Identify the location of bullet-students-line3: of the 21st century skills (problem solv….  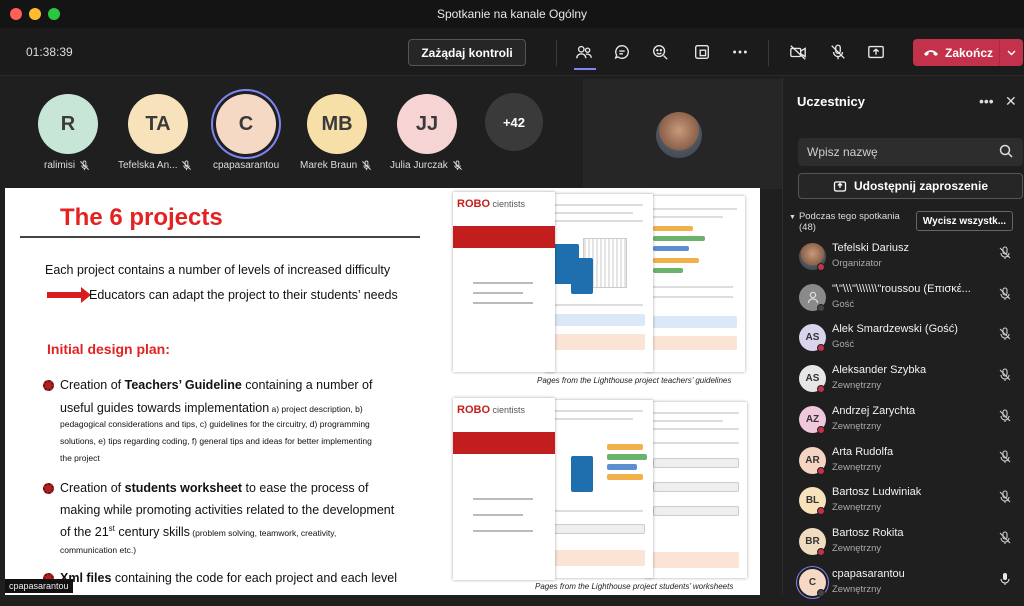
(198, 532).